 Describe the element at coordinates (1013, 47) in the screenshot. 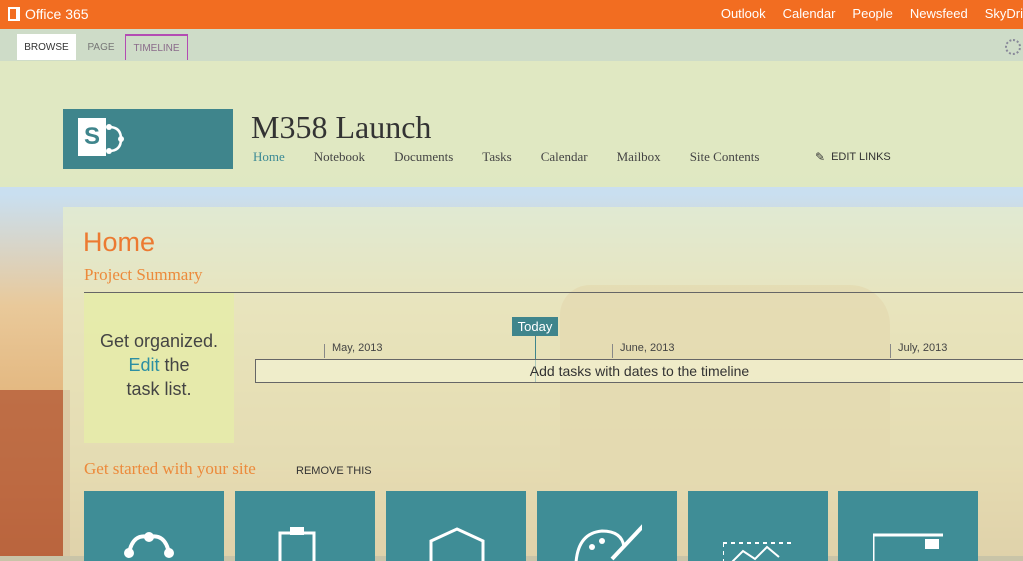

I see `sync-icon` at that location.